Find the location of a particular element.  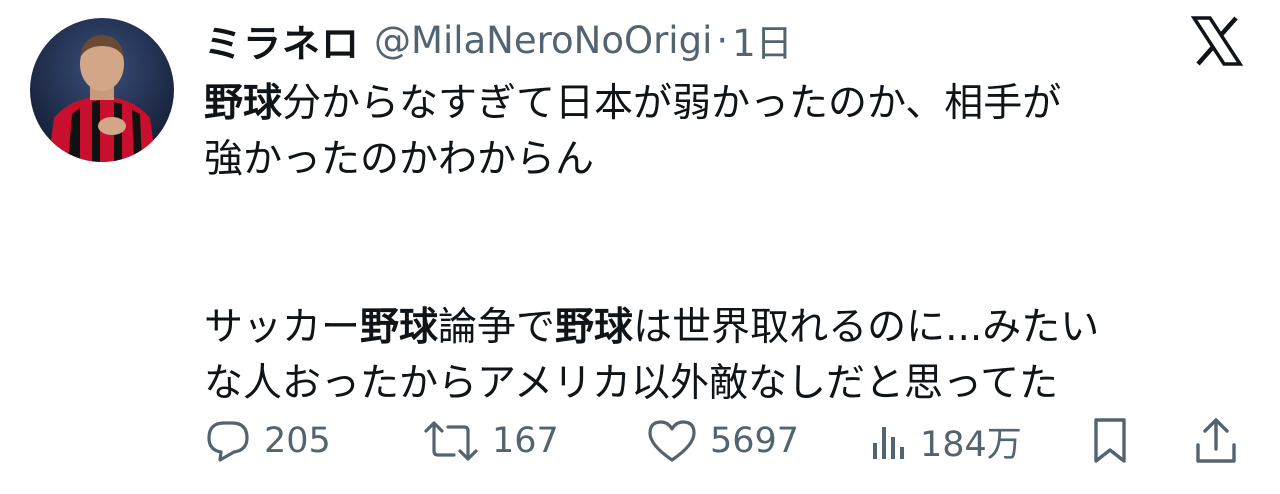

reply-count: 205 is located at coordinates (297, 441).